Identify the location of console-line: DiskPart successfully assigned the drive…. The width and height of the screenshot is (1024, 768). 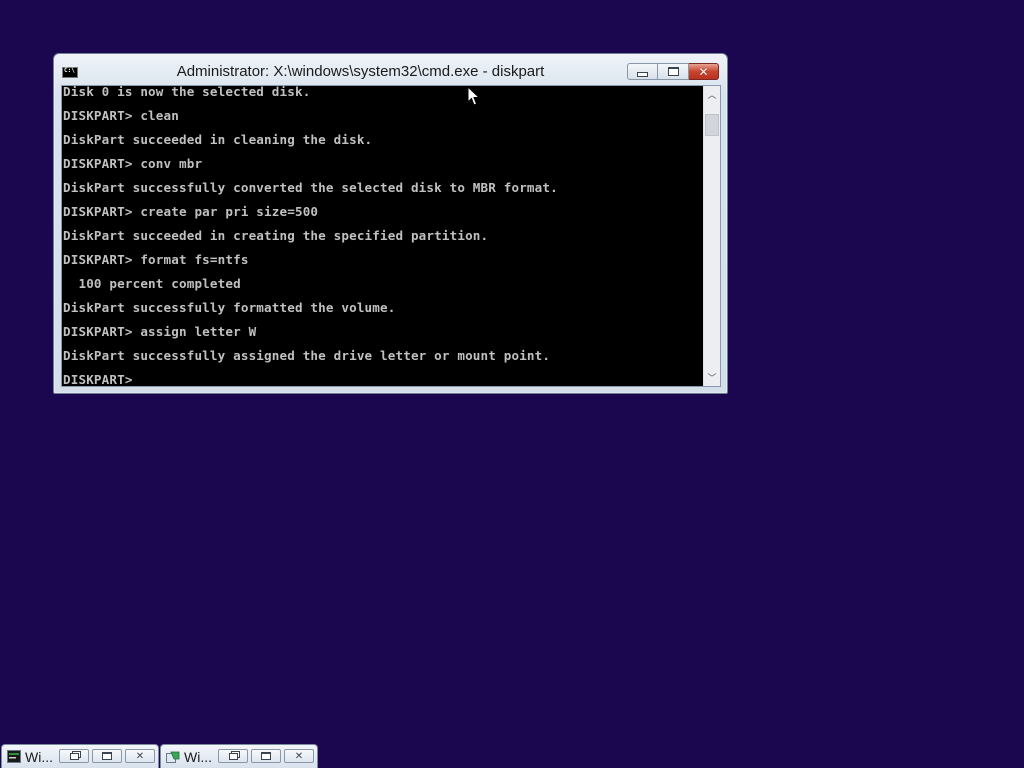
(307, 355).